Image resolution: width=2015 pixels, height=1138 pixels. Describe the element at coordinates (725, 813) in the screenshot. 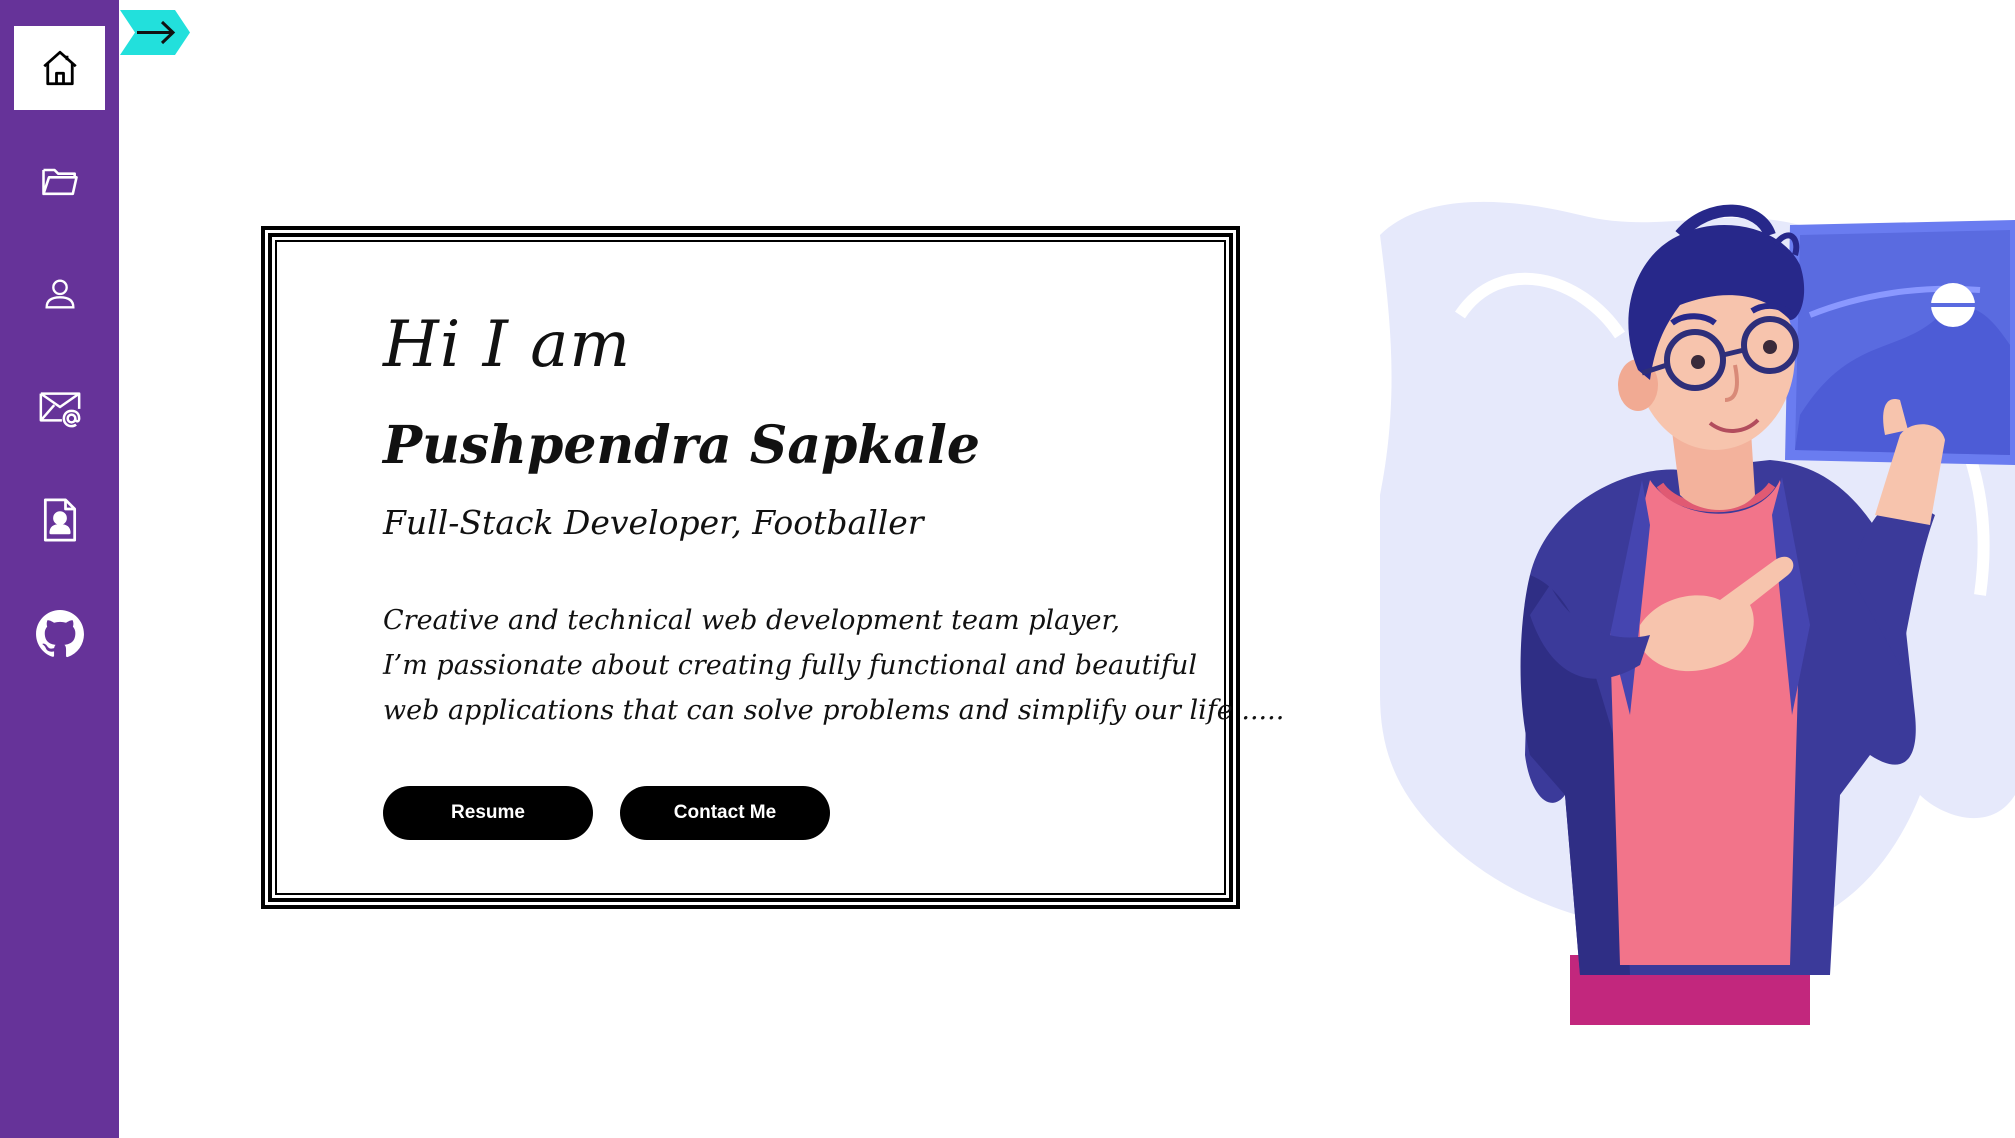

I see `contact-me-button: Contact Me` at that location.